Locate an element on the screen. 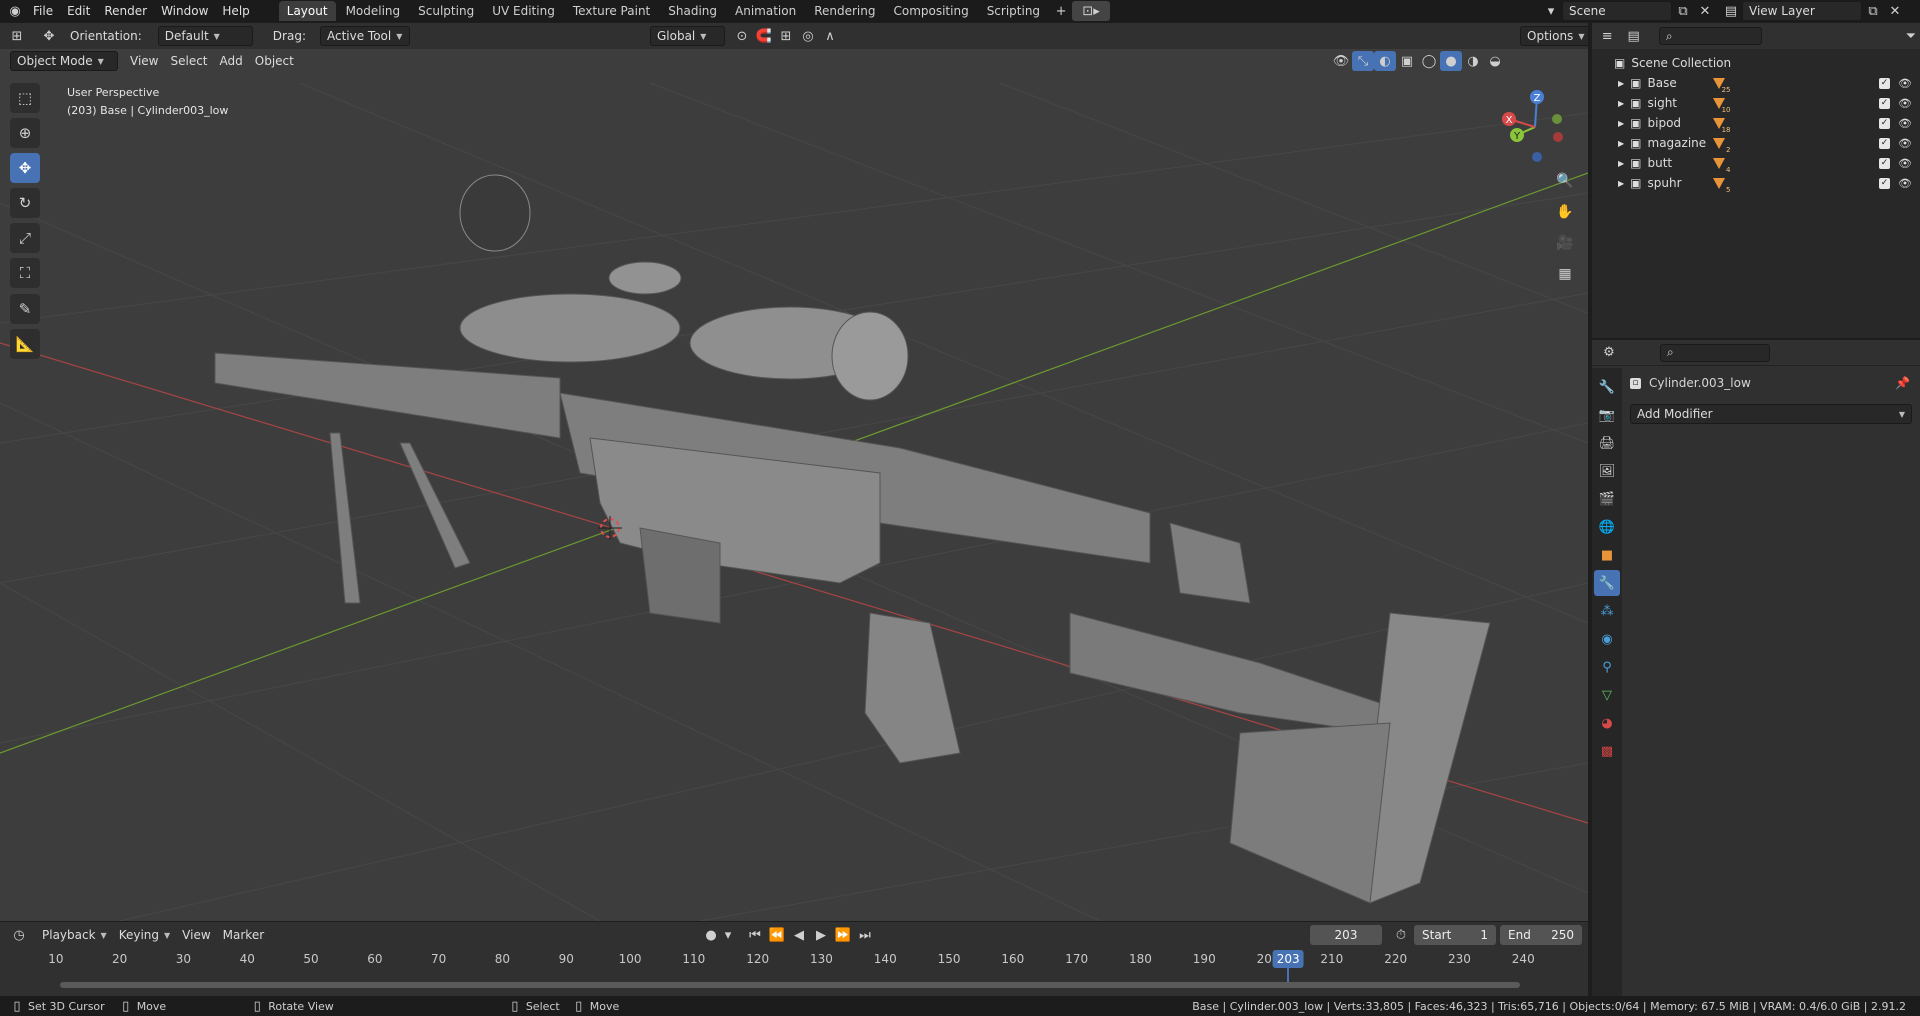 Image resolution: width=1920 pixels, height=1016 pixels. select-box-tool: ⬚ is located at coordinates (25, 98).